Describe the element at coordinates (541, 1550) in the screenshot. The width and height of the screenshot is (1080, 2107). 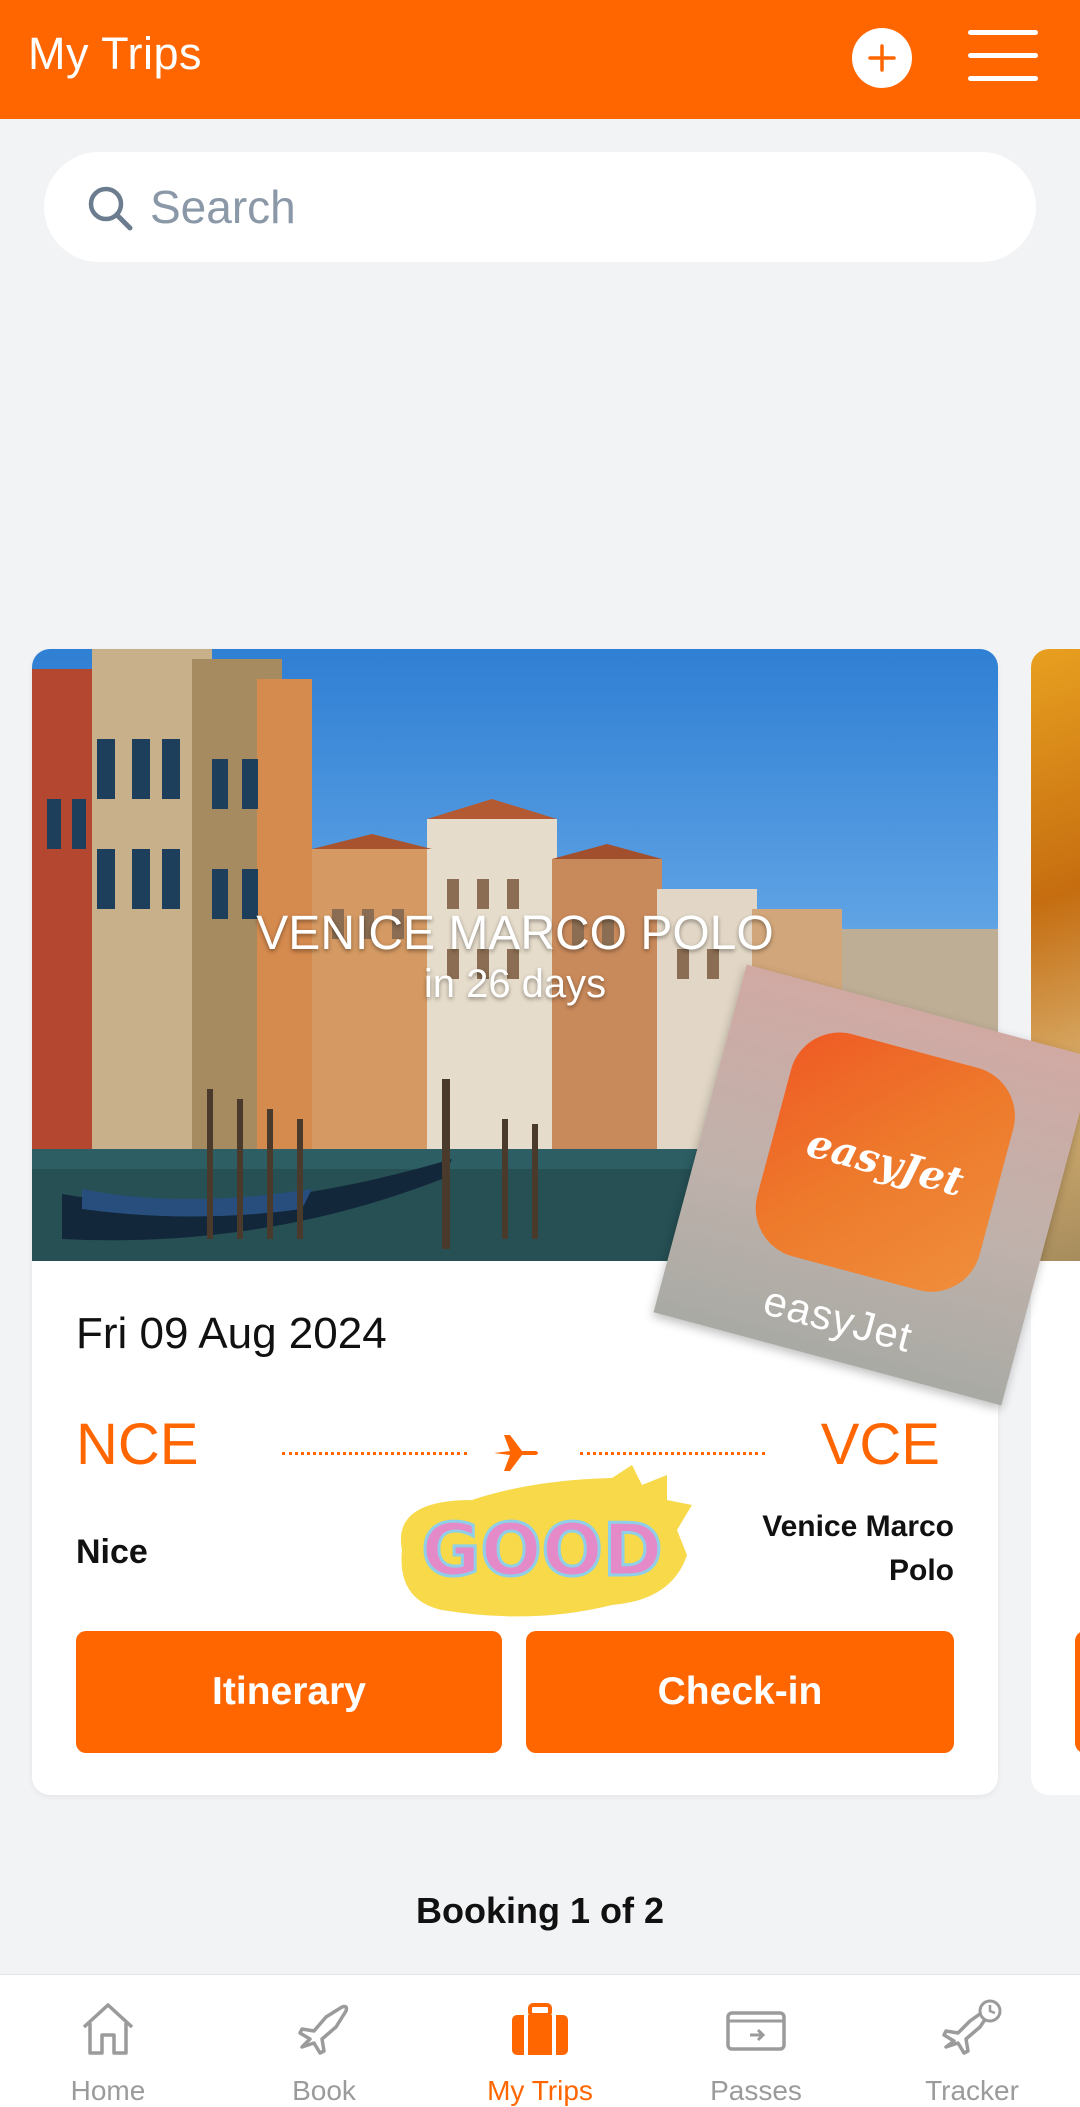
I see `svg-text: GOOD` at that location.